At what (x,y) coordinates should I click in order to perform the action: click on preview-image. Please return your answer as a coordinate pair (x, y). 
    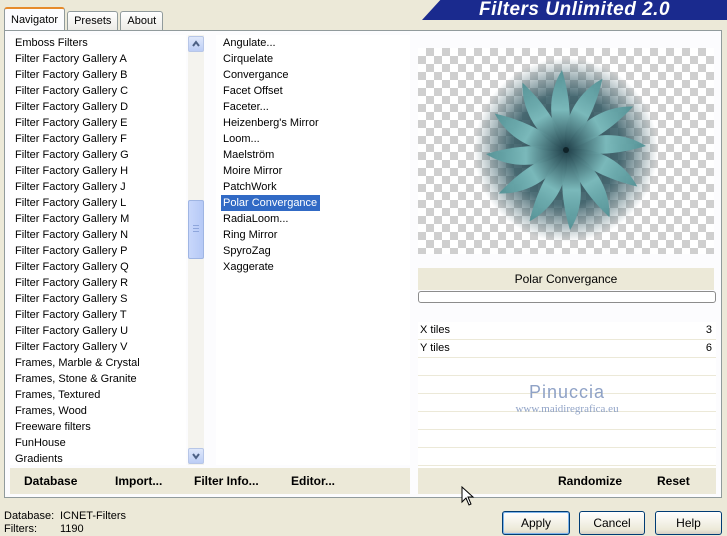
    Looking at the image, I should click on (566, 150).